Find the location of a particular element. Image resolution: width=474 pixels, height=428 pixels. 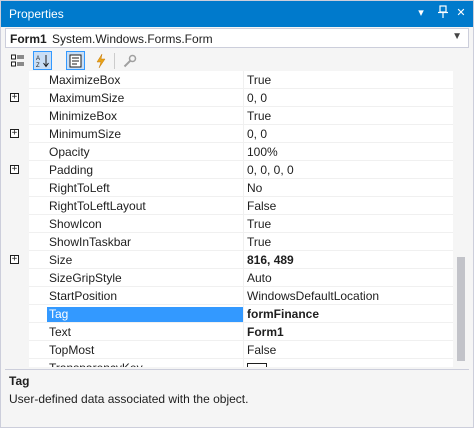

property-row: MinimumSize 0, 0 is located at coordinates (241, 134).